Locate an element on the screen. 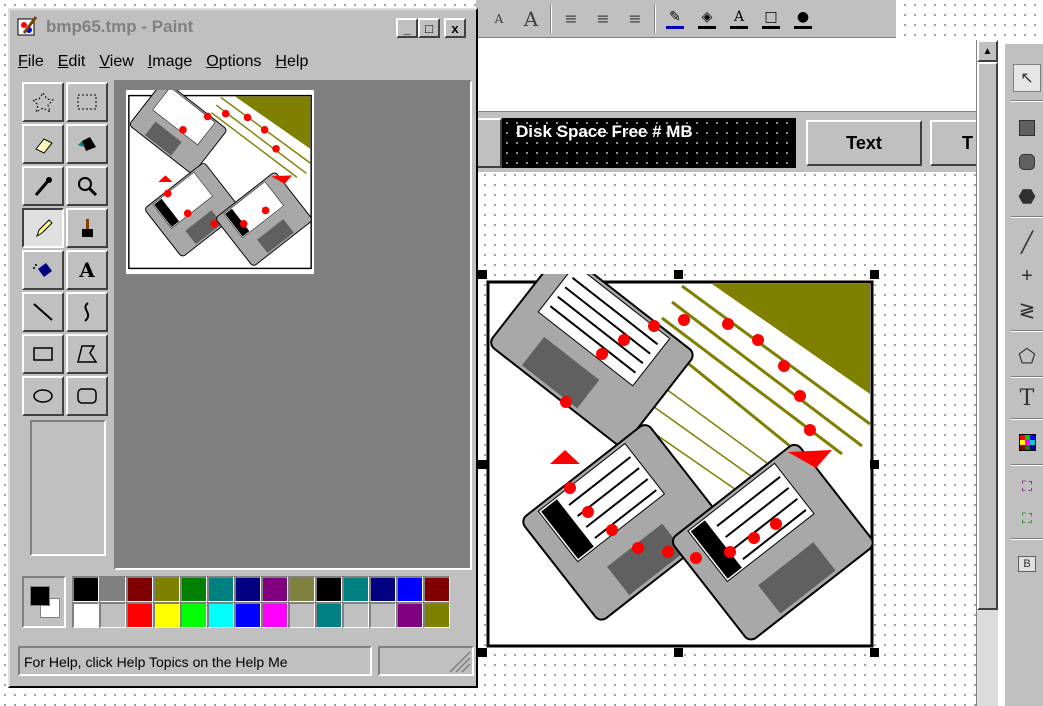 The height and width of the screenshot is (706, 1043). minimize-button: _ is located at coordinates (407, 28).